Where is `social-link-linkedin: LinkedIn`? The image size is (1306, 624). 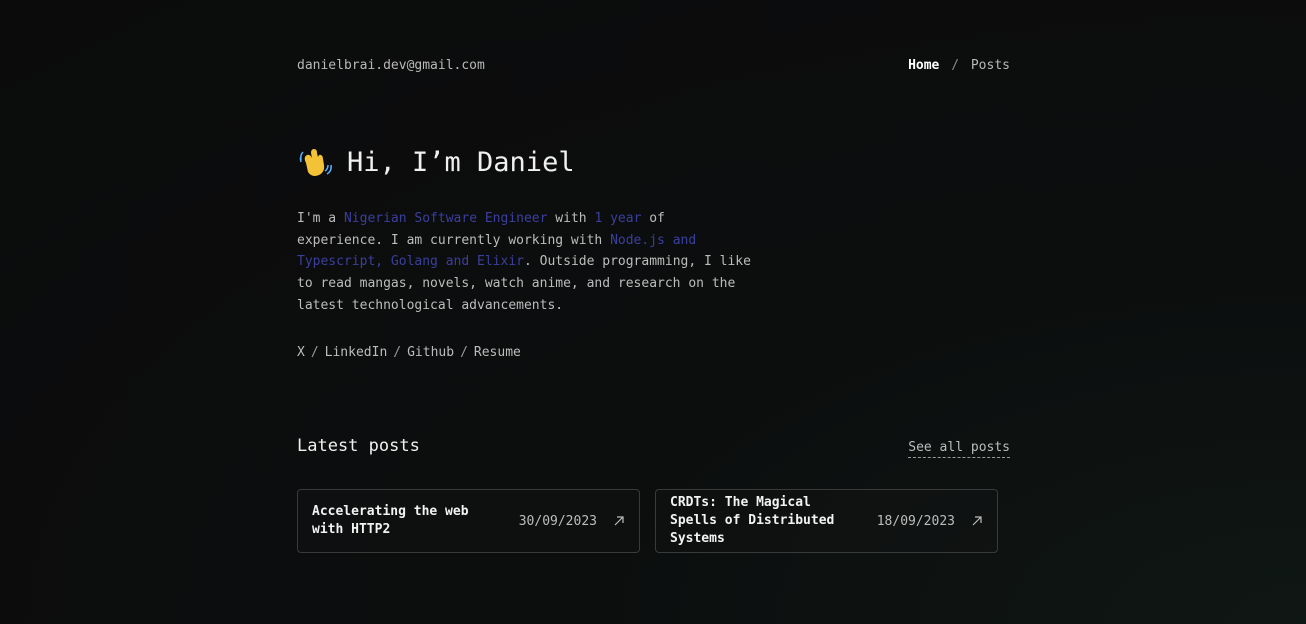
social-link-linkedin: LinkedIn is located at coordinates (356, 352).